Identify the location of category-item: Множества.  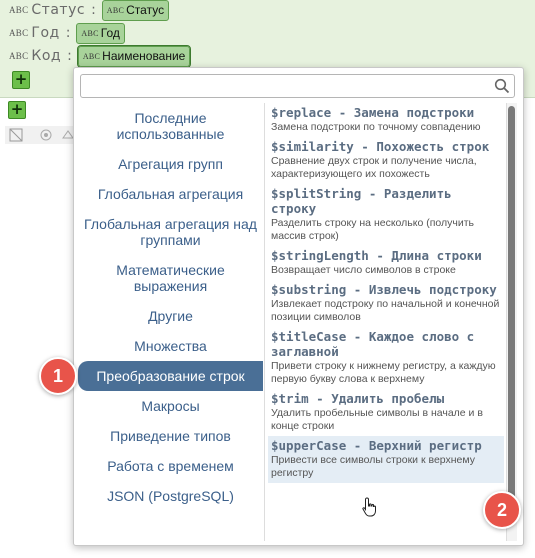
(170, 346).